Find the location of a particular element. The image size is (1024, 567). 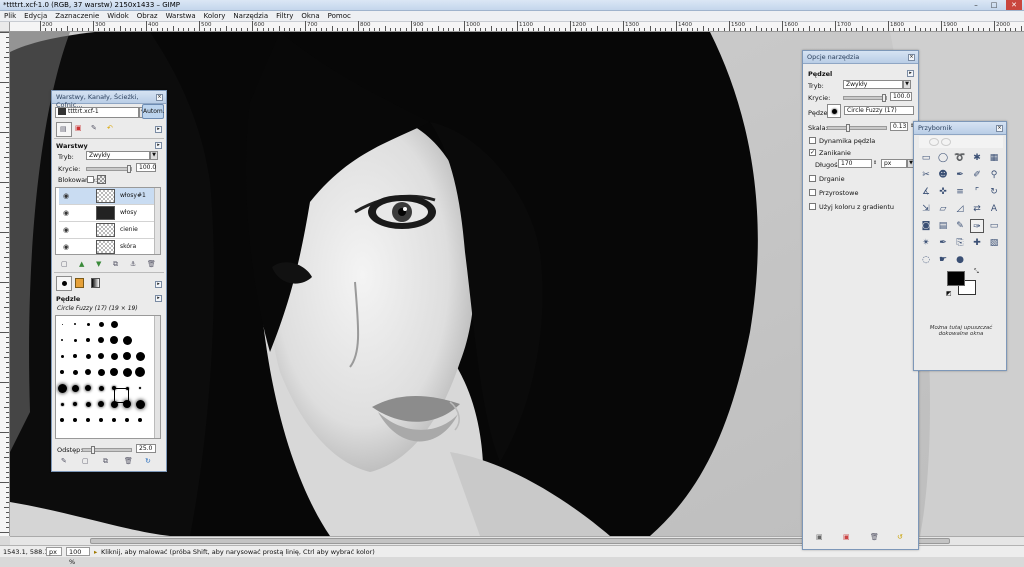

scale-slider is located at coordinates (857, 128).